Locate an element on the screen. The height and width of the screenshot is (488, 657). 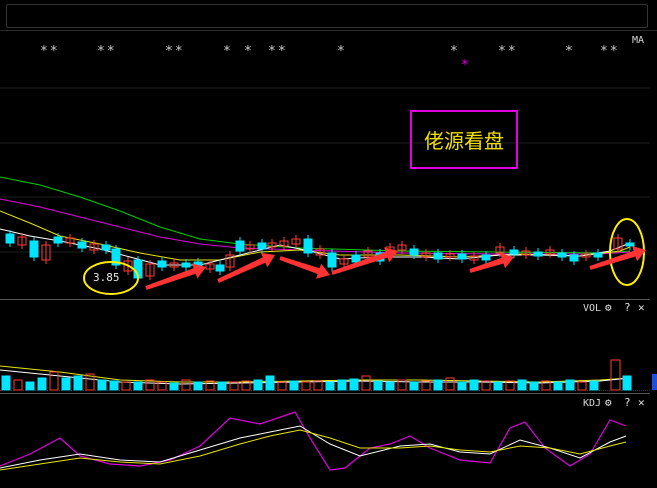
scroll-edge-marker is located at coordinates (654, 382).